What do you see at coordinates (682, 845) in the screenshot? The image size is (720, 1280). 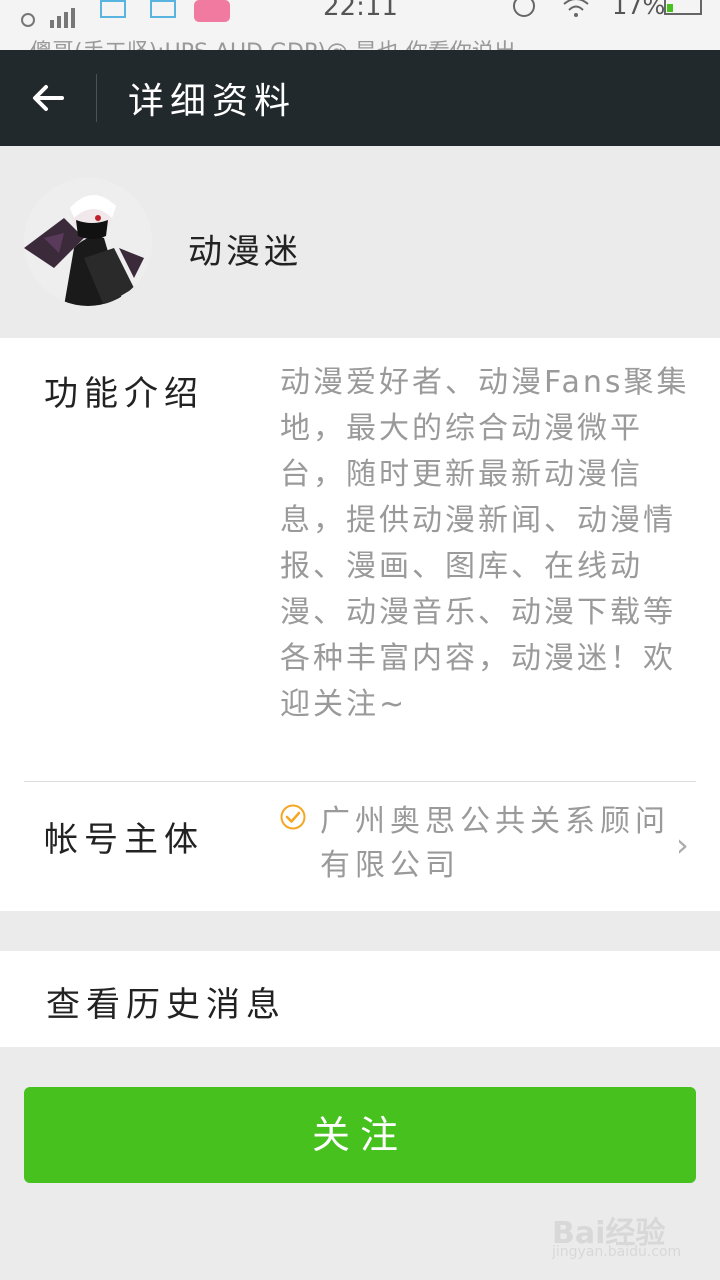 I see `chevron-right-icon: ›` at bounding box center [682, 845].